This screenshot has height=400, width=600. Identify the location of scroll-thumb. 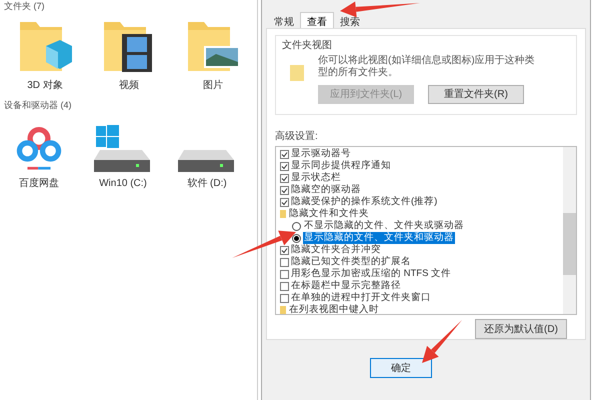
(569, 244).